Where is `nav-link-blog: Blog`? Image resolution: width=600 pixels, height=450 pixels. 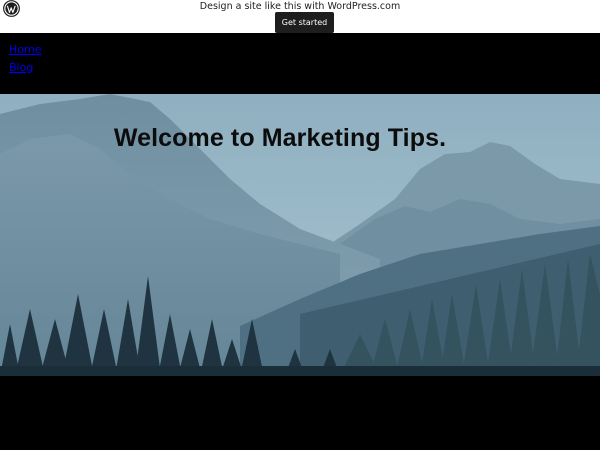
nav-link-blog: Blog is located at coordinates (21, 67).